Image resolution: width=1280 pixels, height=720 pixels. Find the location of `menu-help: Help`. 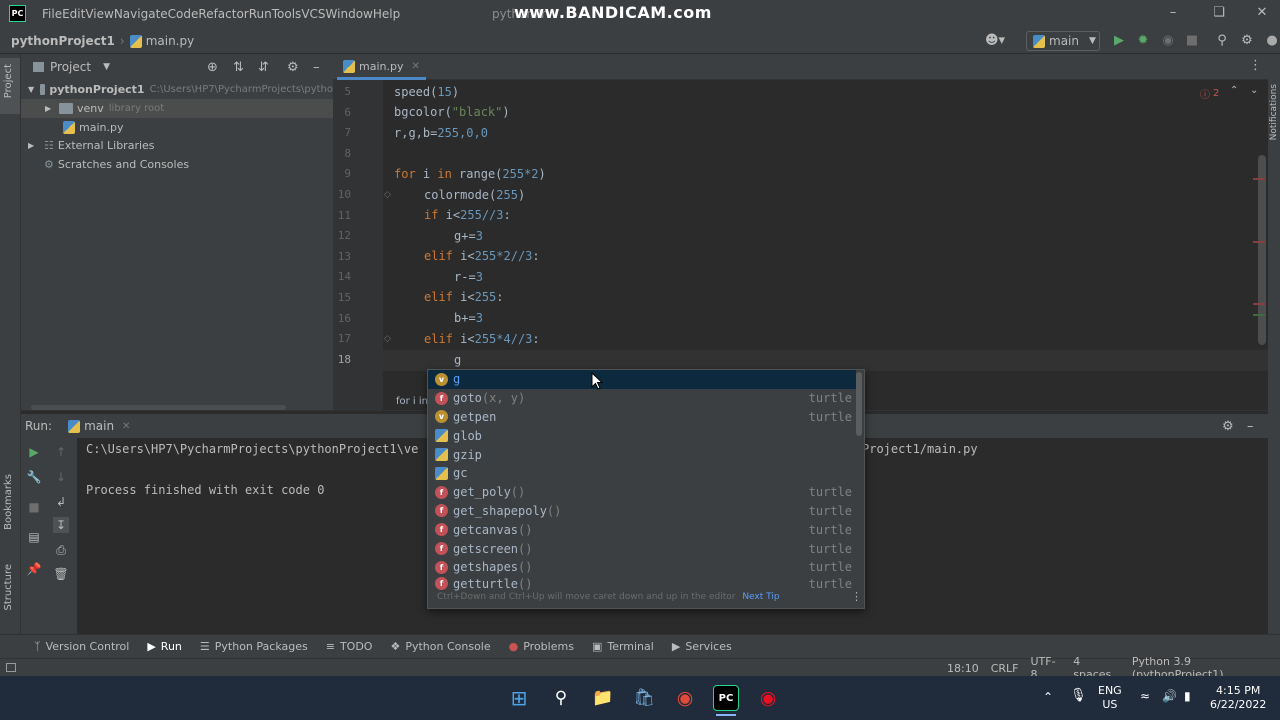

menu-help: Help is located at coordinates (386, 14).